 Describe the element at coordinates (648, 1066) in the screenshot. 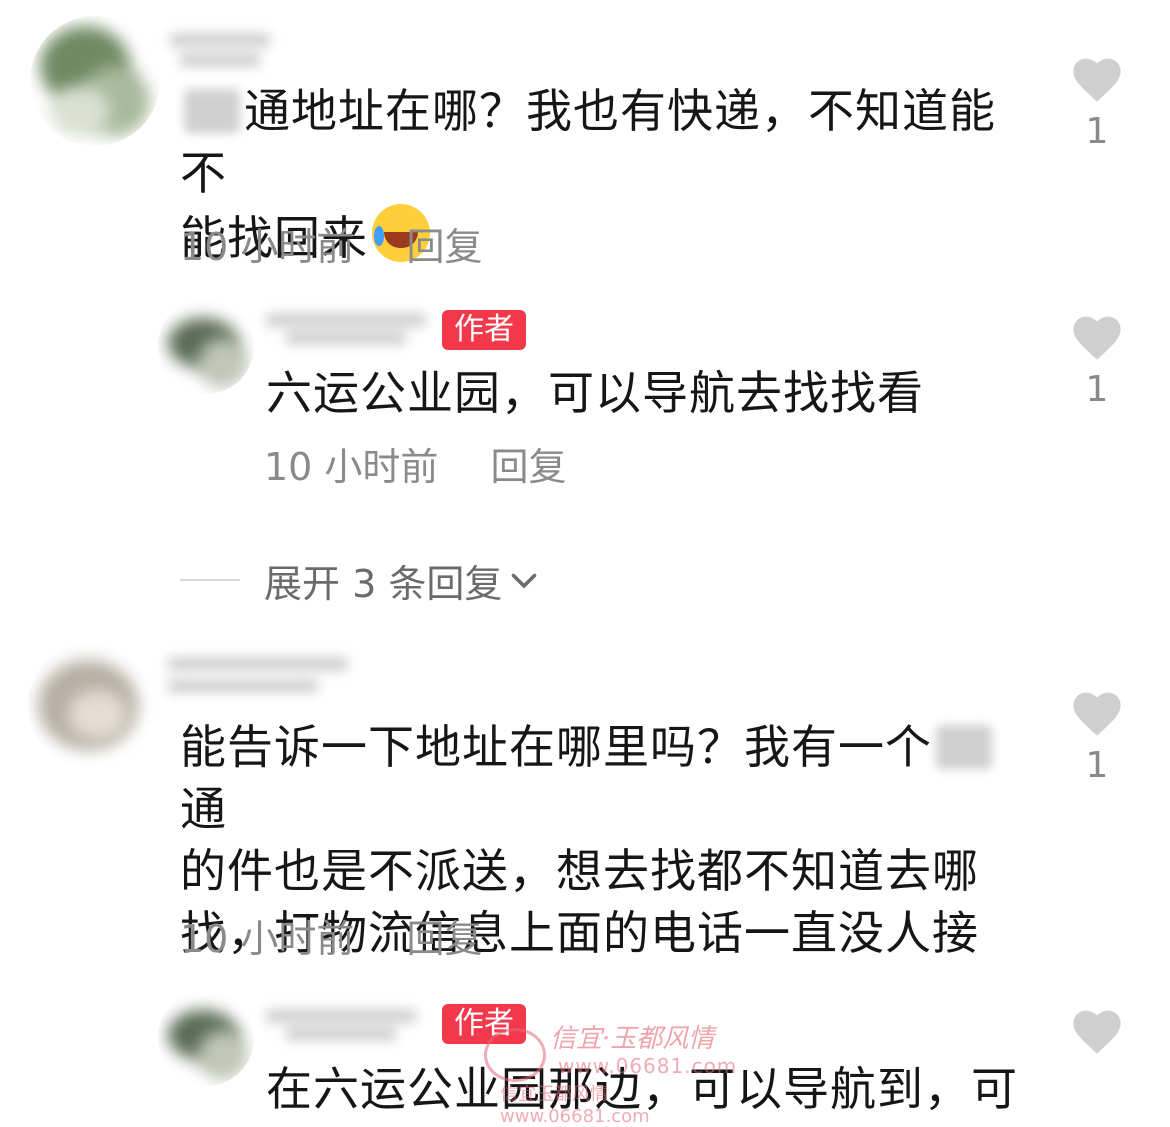

I see `watermark-url: www.06681.com` at that location.